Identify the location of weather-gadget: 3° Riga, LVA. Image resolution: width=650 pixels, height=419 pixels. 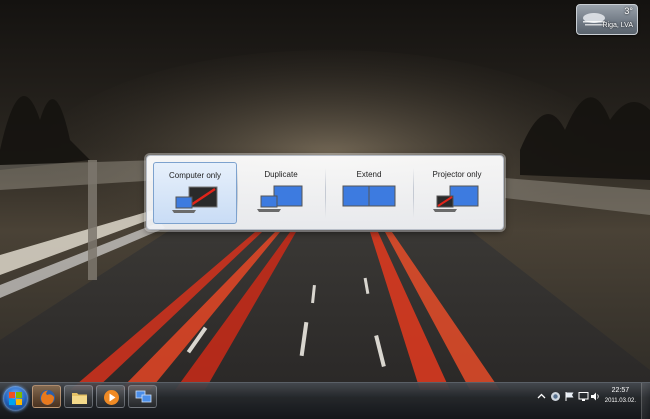
(607, 19).